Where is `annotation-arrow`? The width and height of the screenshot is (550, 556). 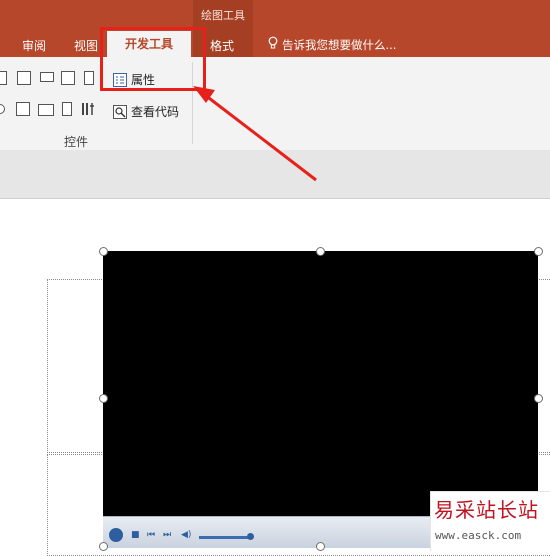
annotation-arrow is located at coordinates (255, 134).